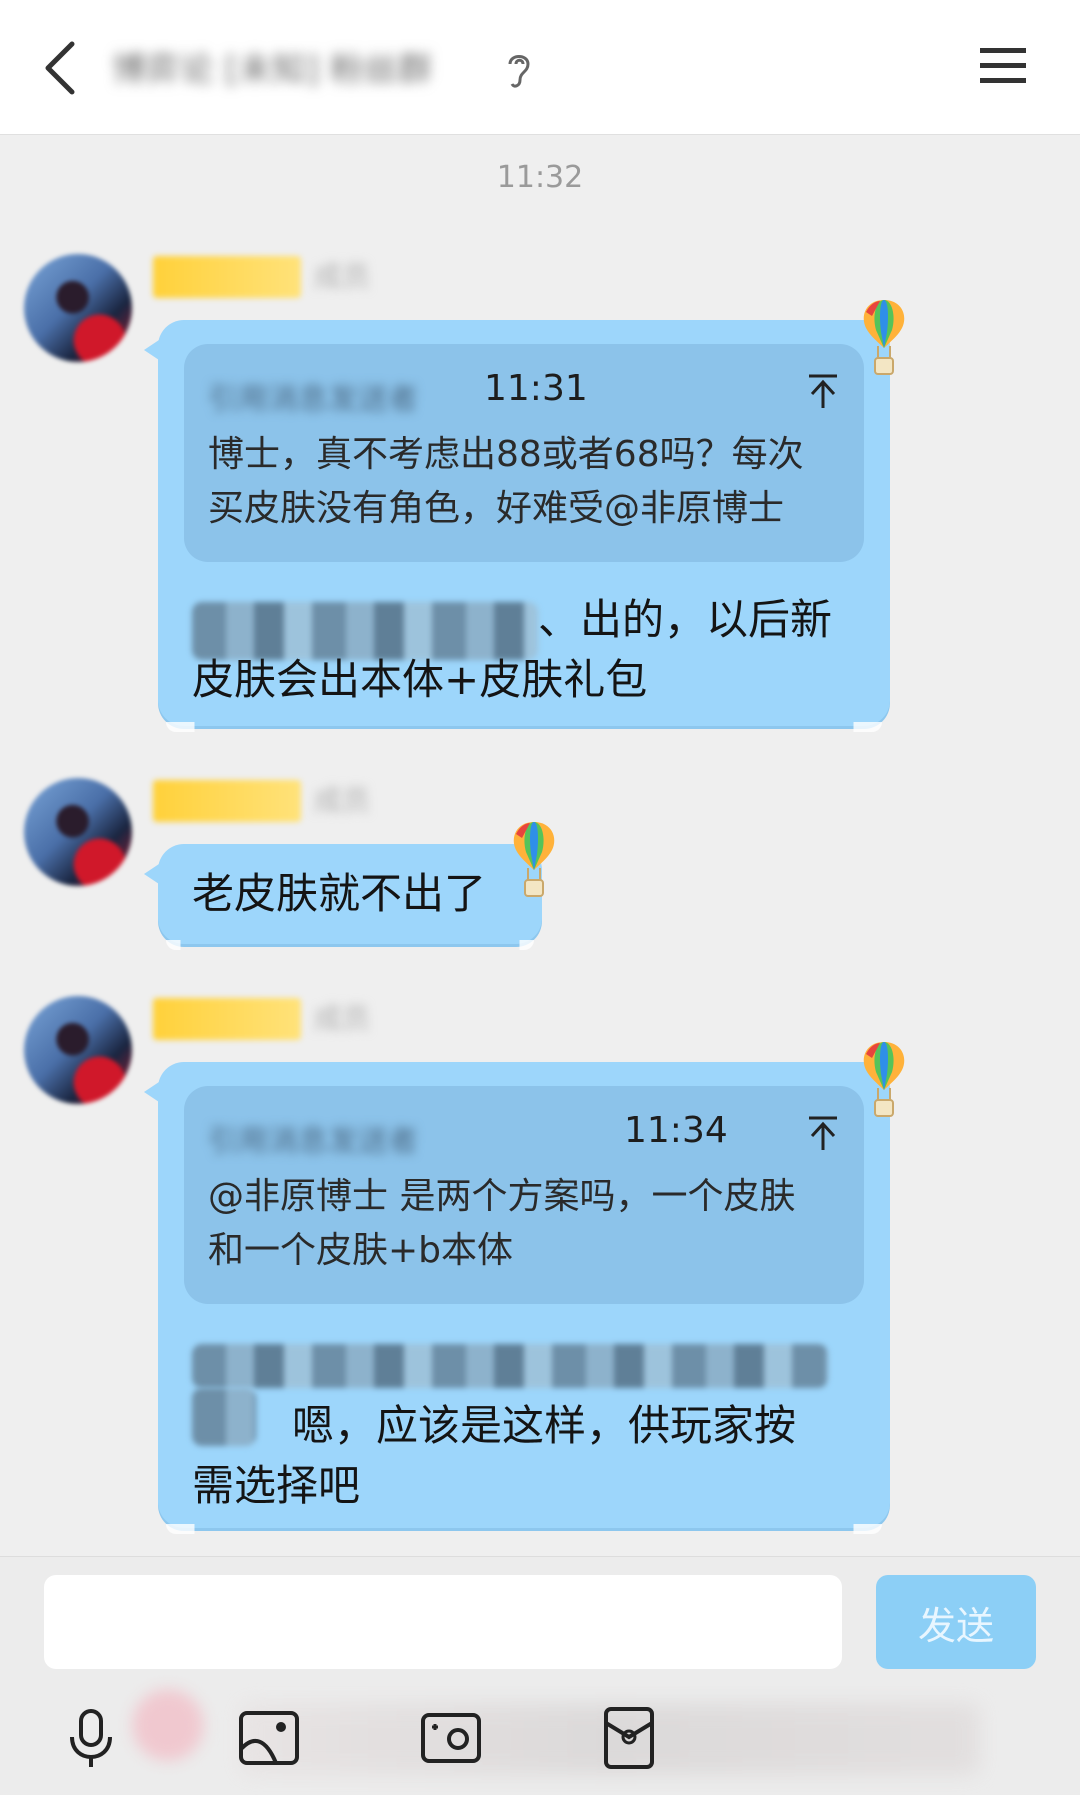 The height and width of the screenshot is (1795, 1080). I want to click on menu-icon, so click(1003, 66).